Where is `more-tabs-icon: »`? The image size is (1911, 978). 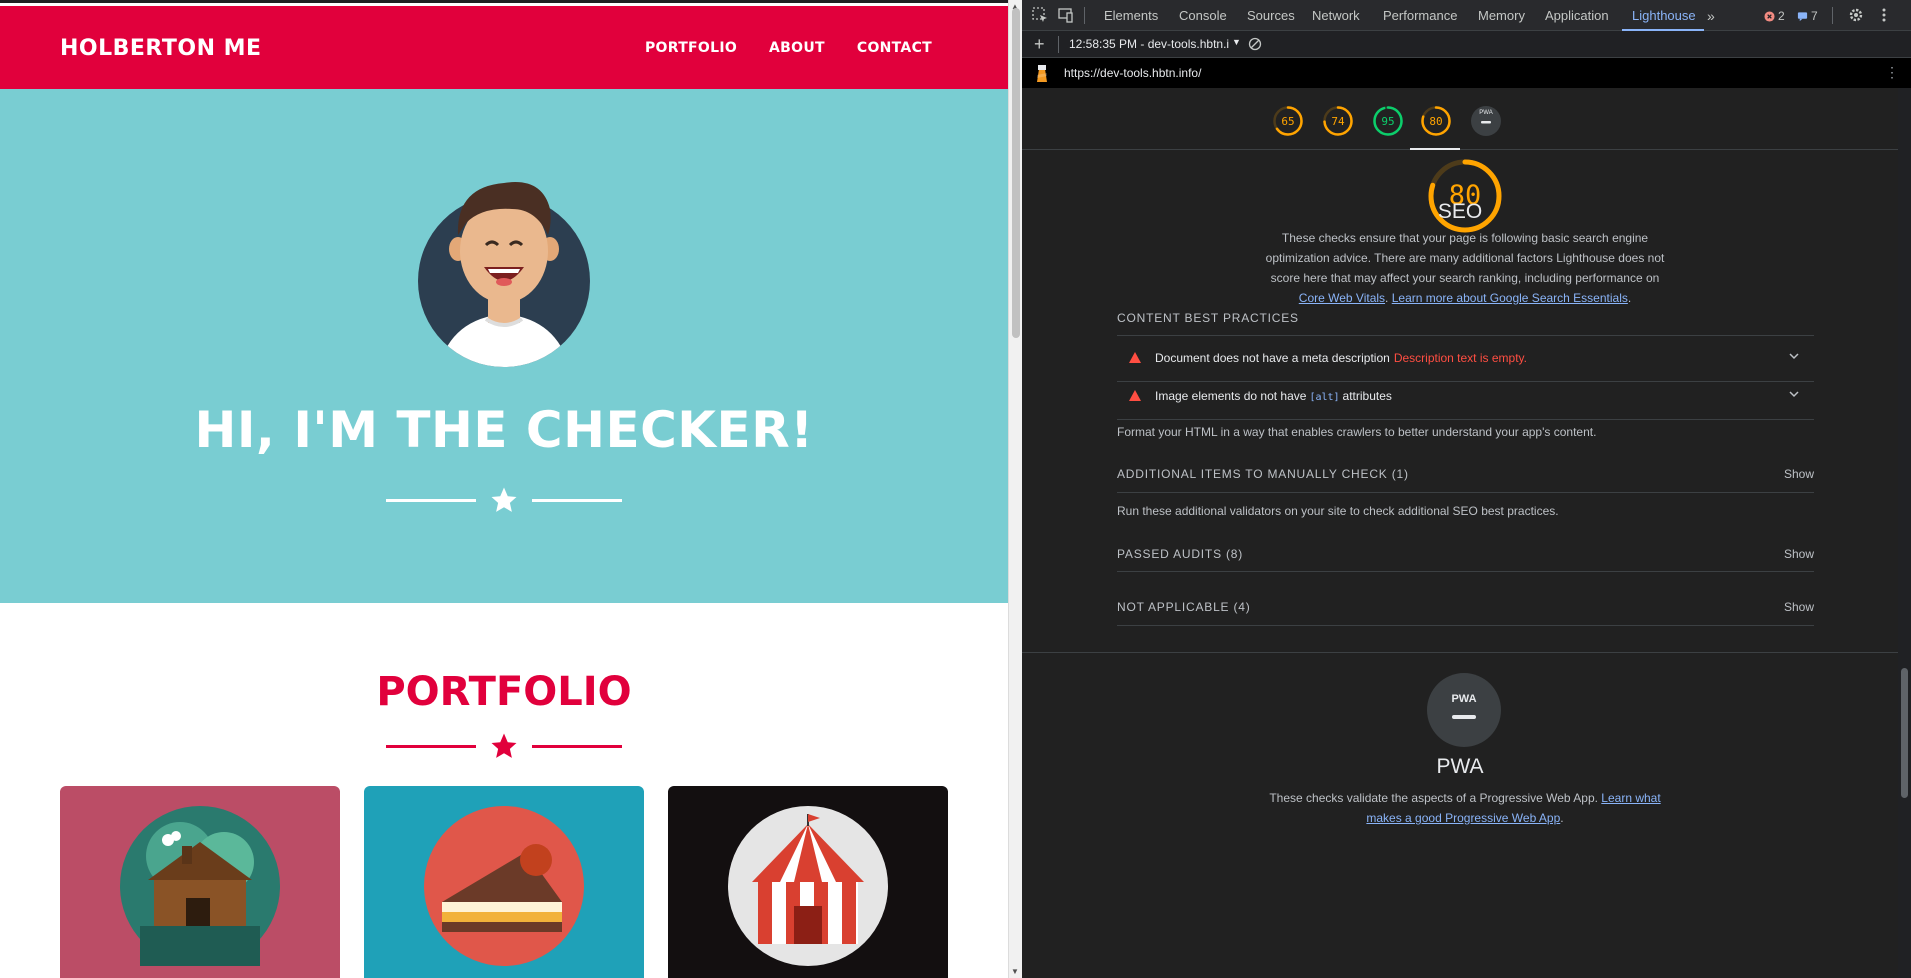
more-tabs-icon: » is located at coordinates (1711, 16).